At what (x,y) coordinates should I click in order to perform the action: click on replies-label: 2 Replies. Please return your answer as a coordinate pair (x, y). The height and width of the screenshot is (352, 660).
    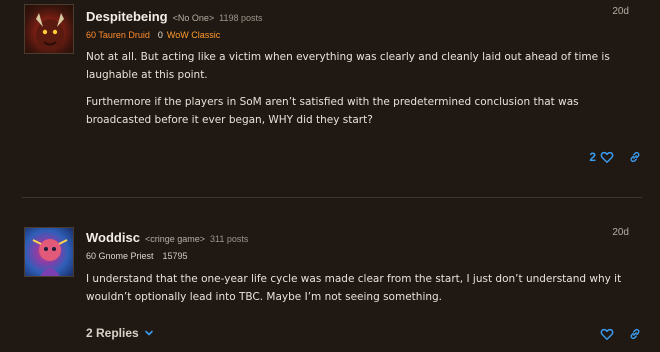
    Looking at the image, I should click on (112, 333).